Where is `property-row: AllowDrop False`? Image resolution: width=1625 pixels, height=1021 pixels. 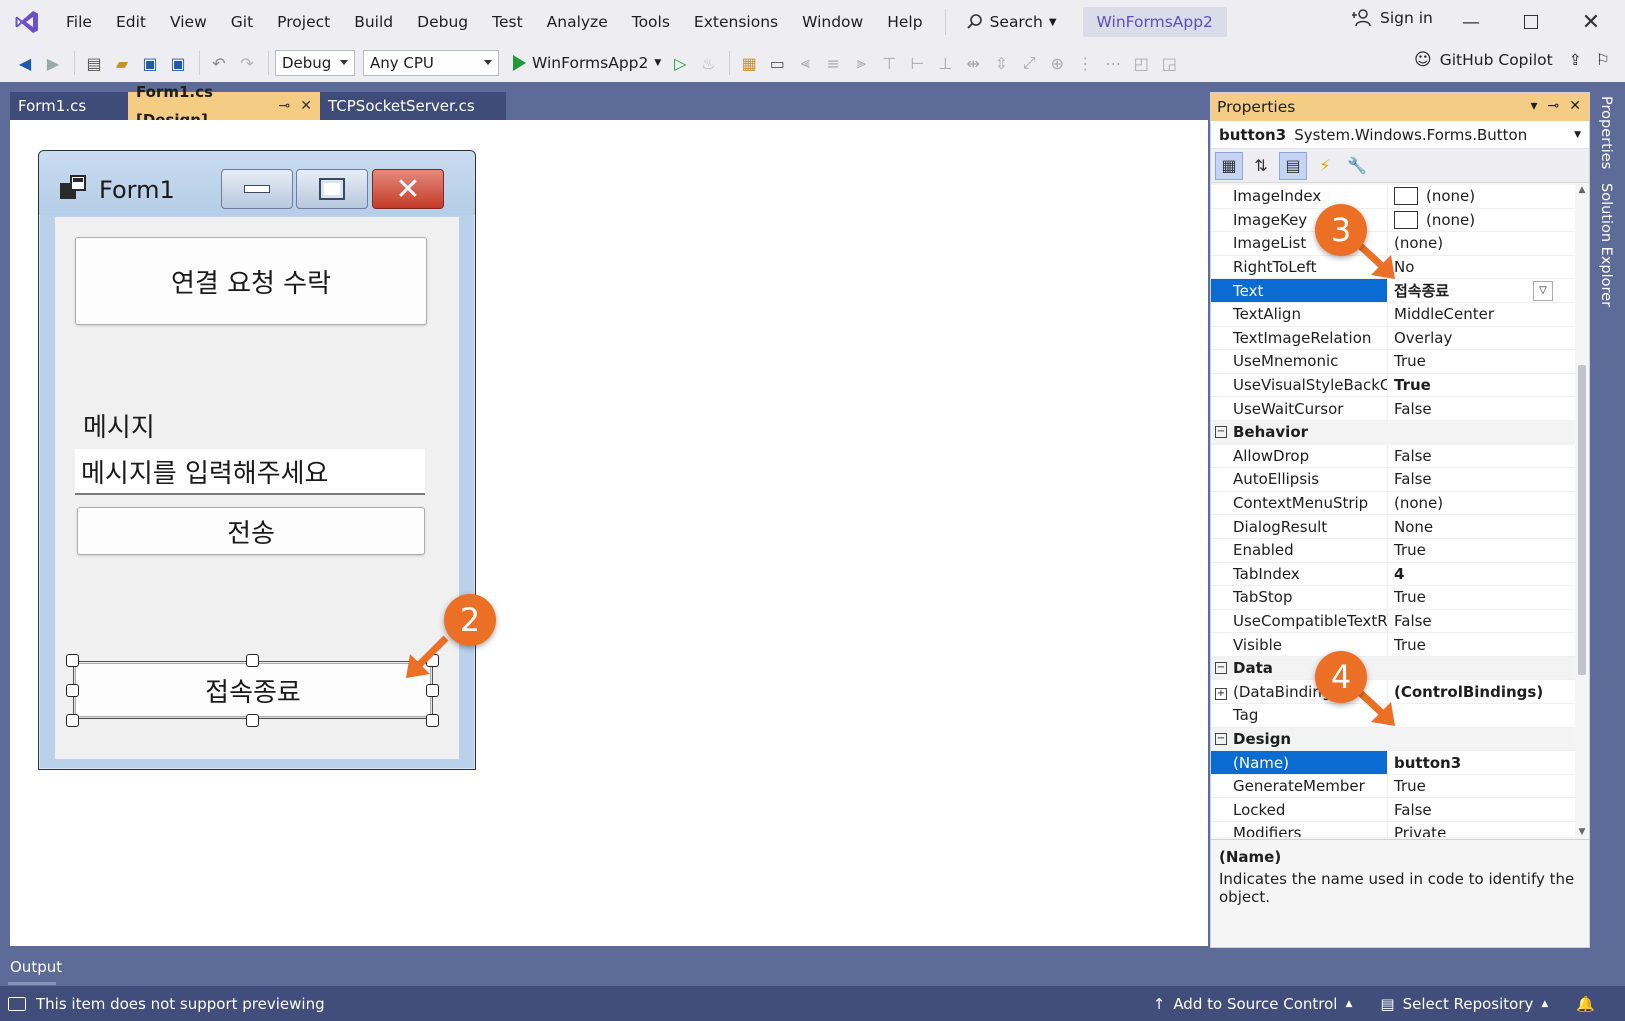 property-row: AllowDrop False is located at coordinates (1393, 456).